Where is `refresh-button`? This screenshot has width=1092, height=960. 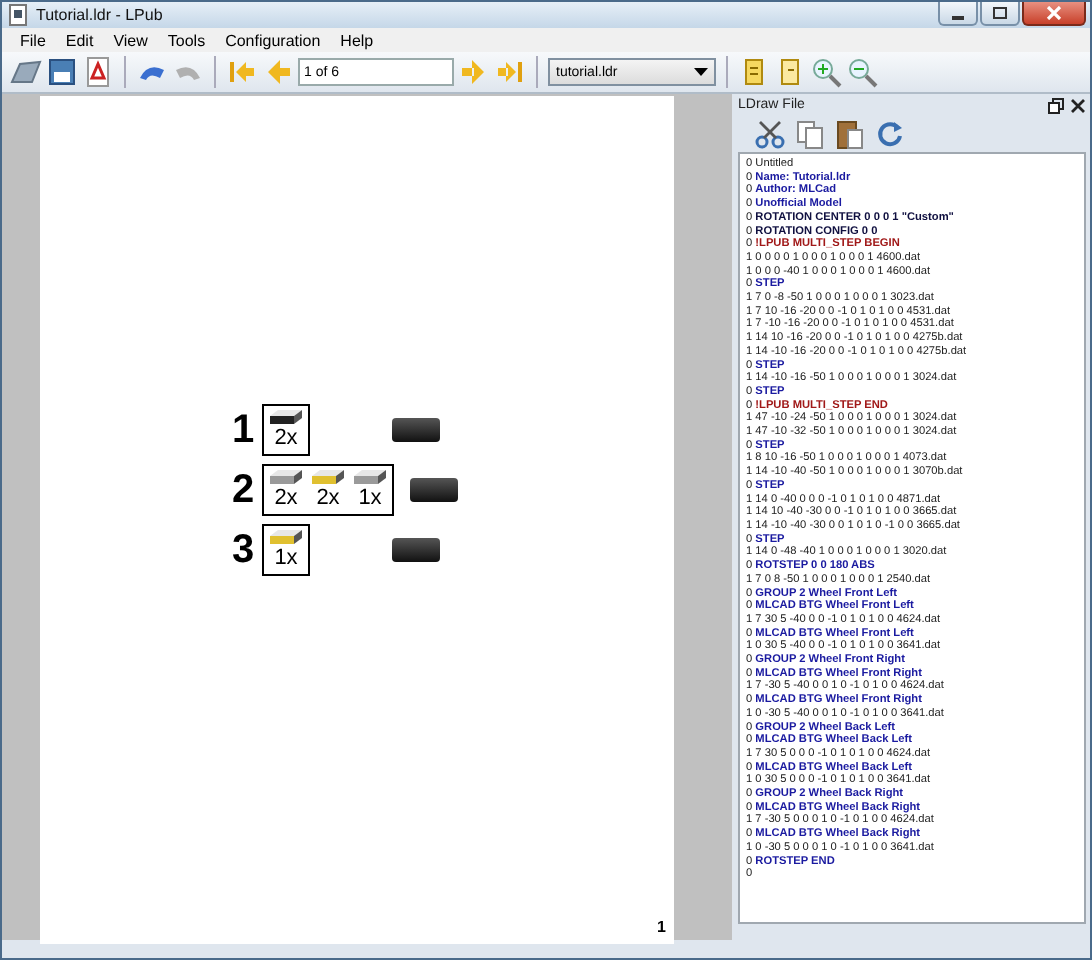
refresh-button is located at coordinates (890, 134).